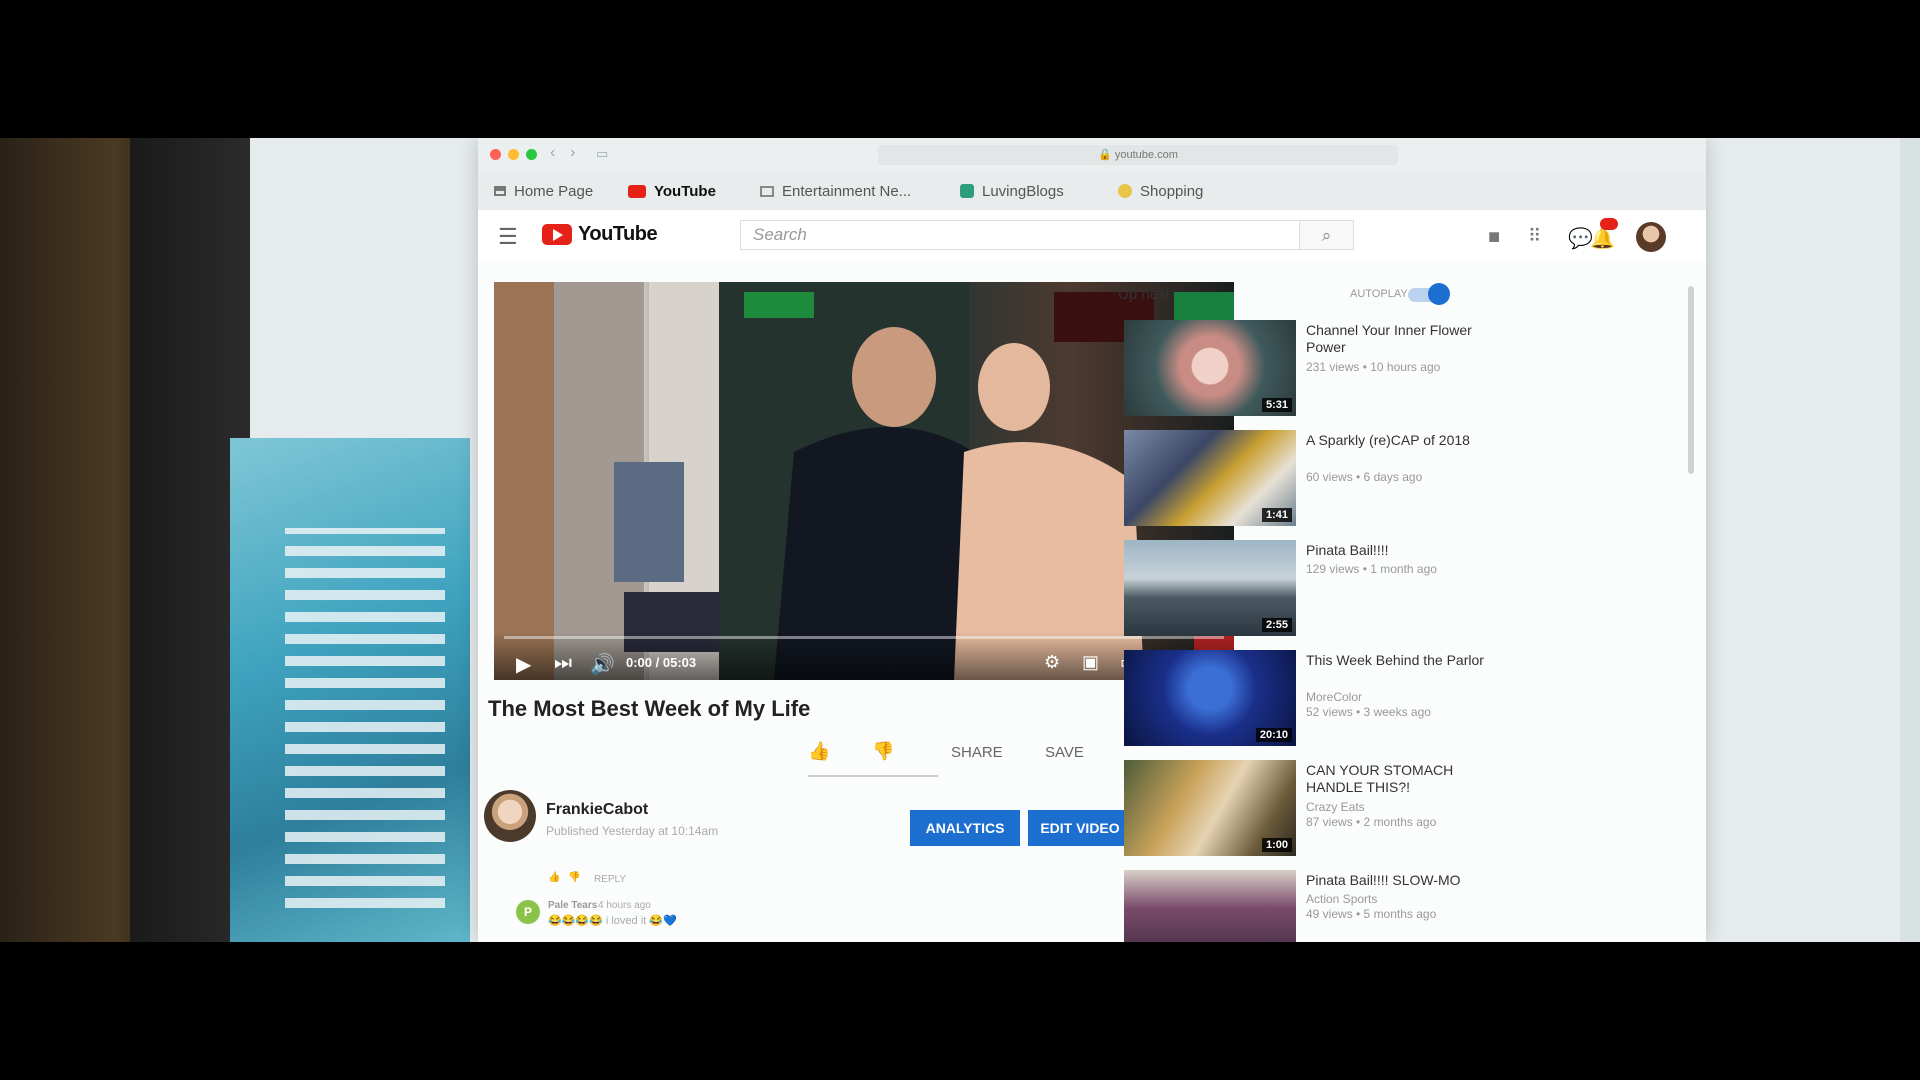 The height and width of the screenshot is (1080, 1920). Describe the element at coordinates (1341, 899) in the screenshot. I see `recommended-channel: Action Sports` at that location.